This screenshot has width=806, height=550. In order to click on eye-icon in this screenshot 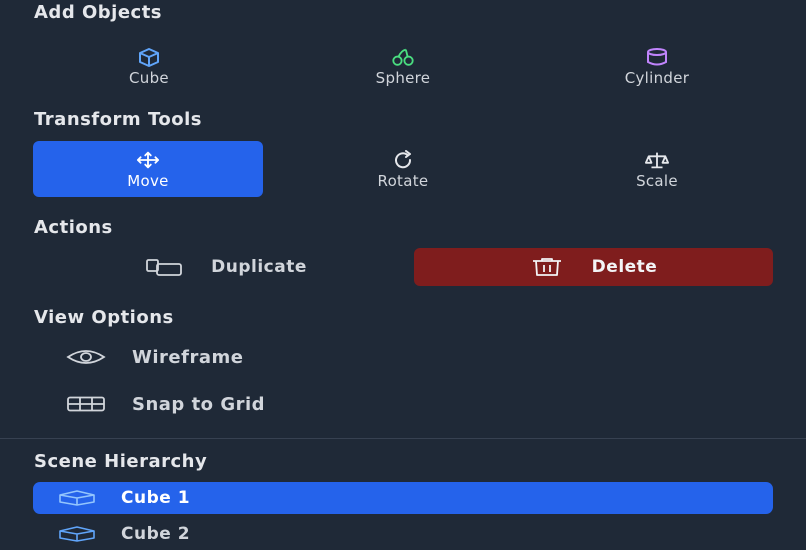, I will do `click(86, 357)`.